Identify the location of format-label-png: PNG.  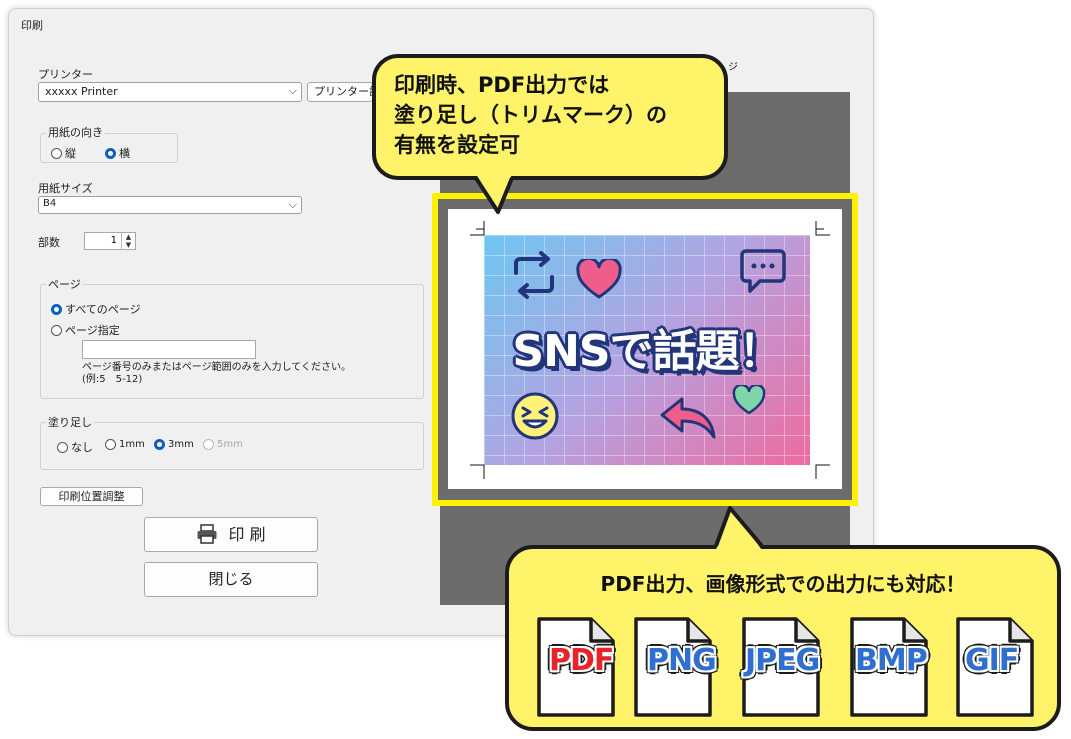
(682, 660).